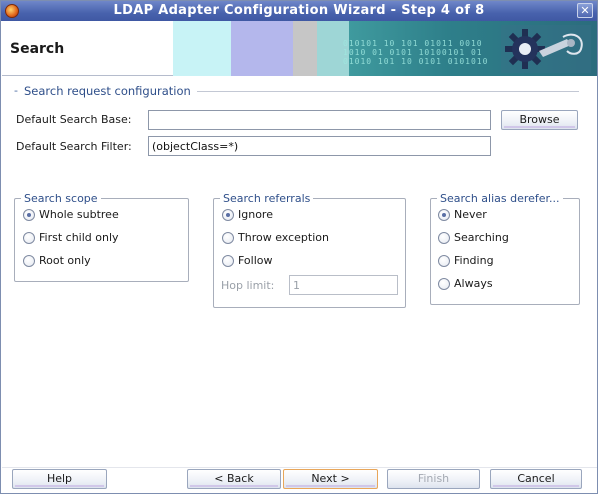  Describe the element at coordinates (481, 237) in the screenshot. I see `radio-label: Searching` at that location.